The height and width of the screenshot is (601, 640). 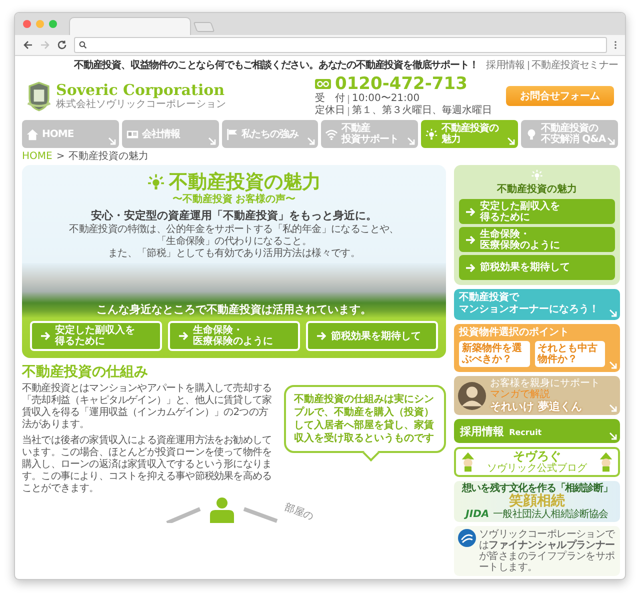 I want to click on phone-number: 0120-472-713, so click(x=401, y=84).